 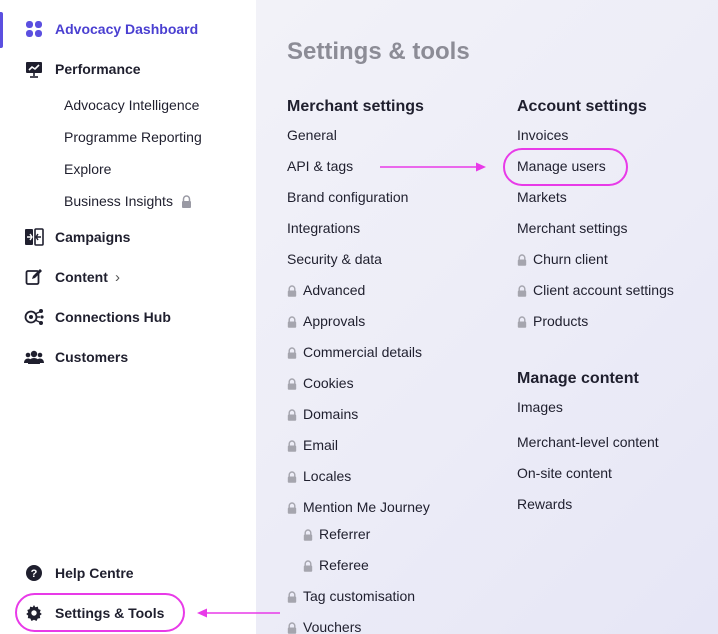 What do you see at coordinates (1, 30) in the screenshot?
I see `active-indicator` at bounding box center [1, 30].